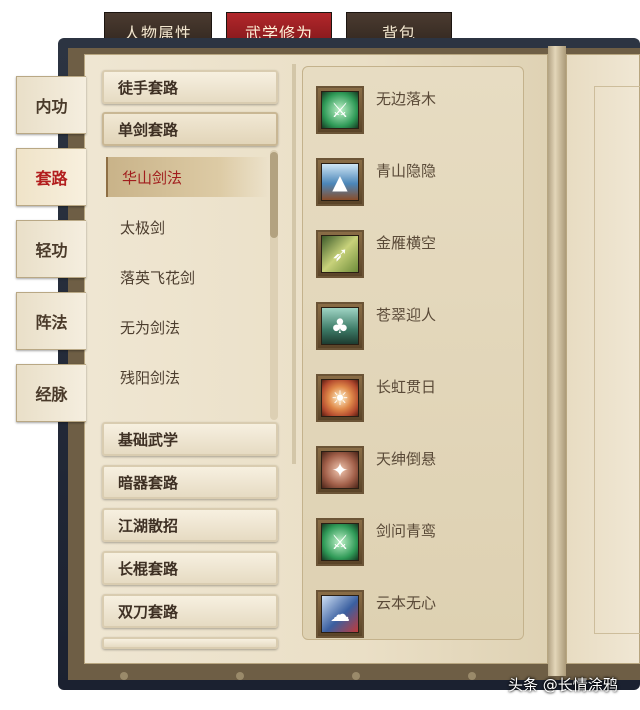 This screenshot has height=710, width=640. I want to click on category-jianghu-moves: 江湖散招, so click(190, 525).